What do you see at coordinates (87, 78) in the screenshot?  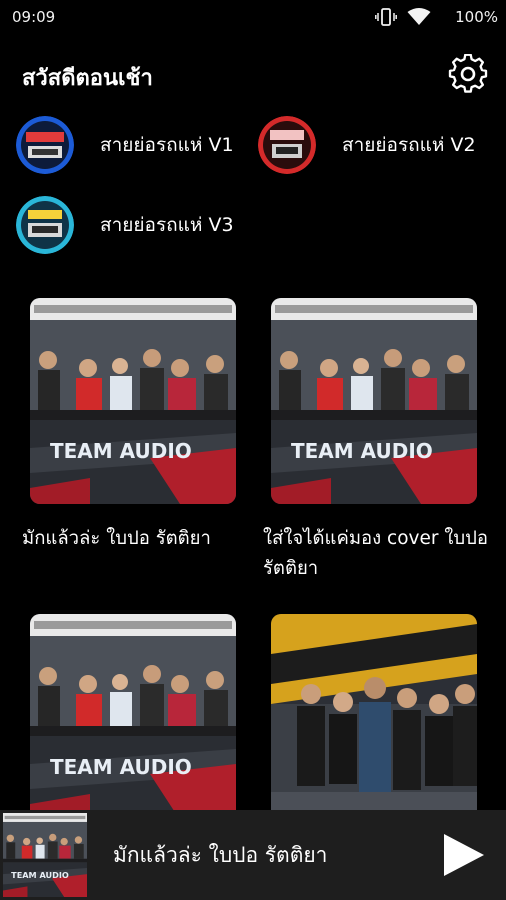 I see `greeting-title: สวัสดีตอนเช้า` at bounding box center [87, 78].